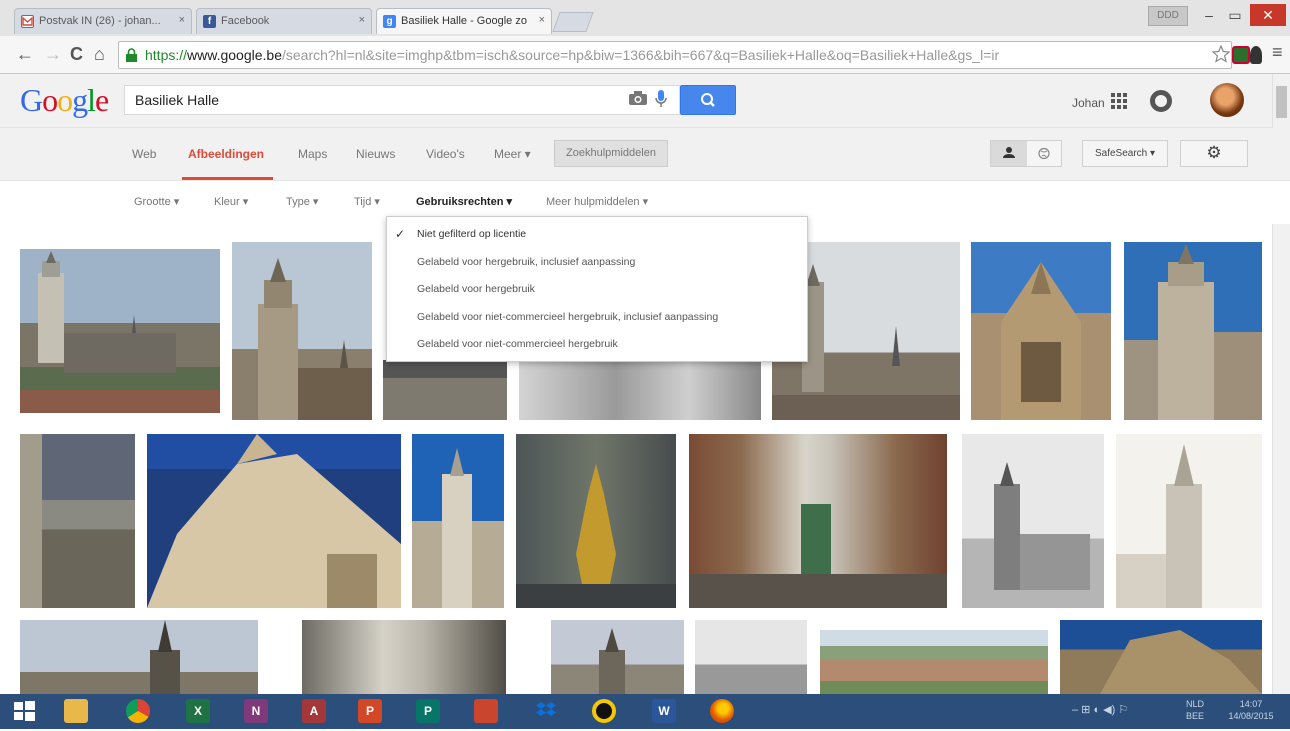 Image resolution: width=1290 pixels, height=731 pixels. Describe the element at coordinates (76, 54) in the screenshot. I see `reload-button: C` at that location.